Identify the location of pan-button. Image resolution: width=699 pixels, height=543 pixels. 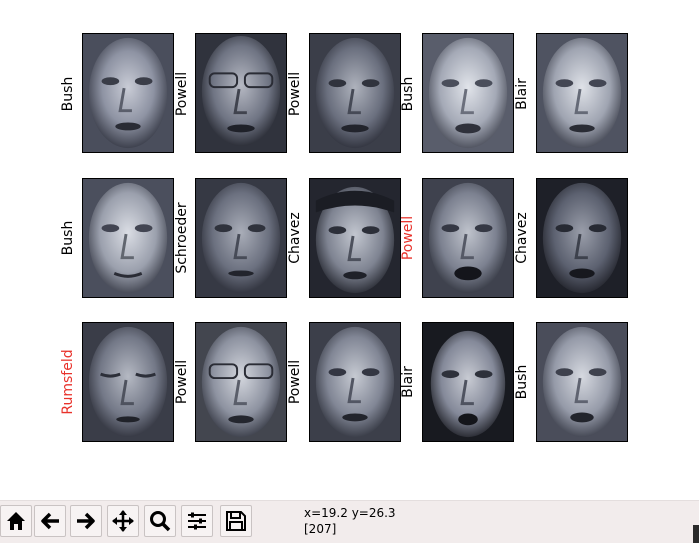
(123, 521).